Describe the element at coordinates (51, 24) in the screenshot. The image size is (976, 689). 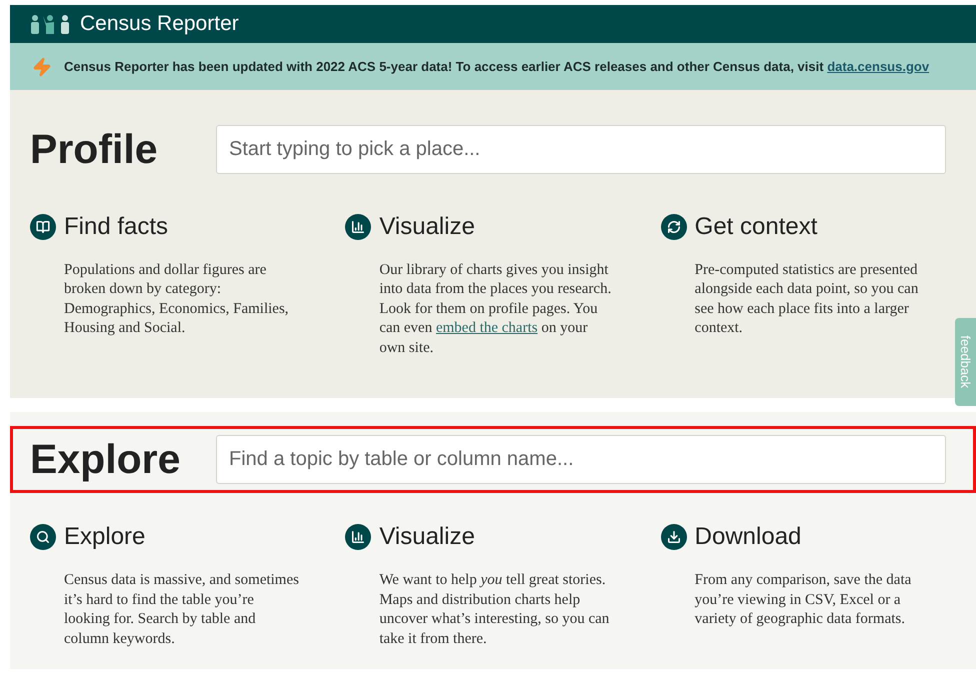
I see `people-logo-icon` at that location.